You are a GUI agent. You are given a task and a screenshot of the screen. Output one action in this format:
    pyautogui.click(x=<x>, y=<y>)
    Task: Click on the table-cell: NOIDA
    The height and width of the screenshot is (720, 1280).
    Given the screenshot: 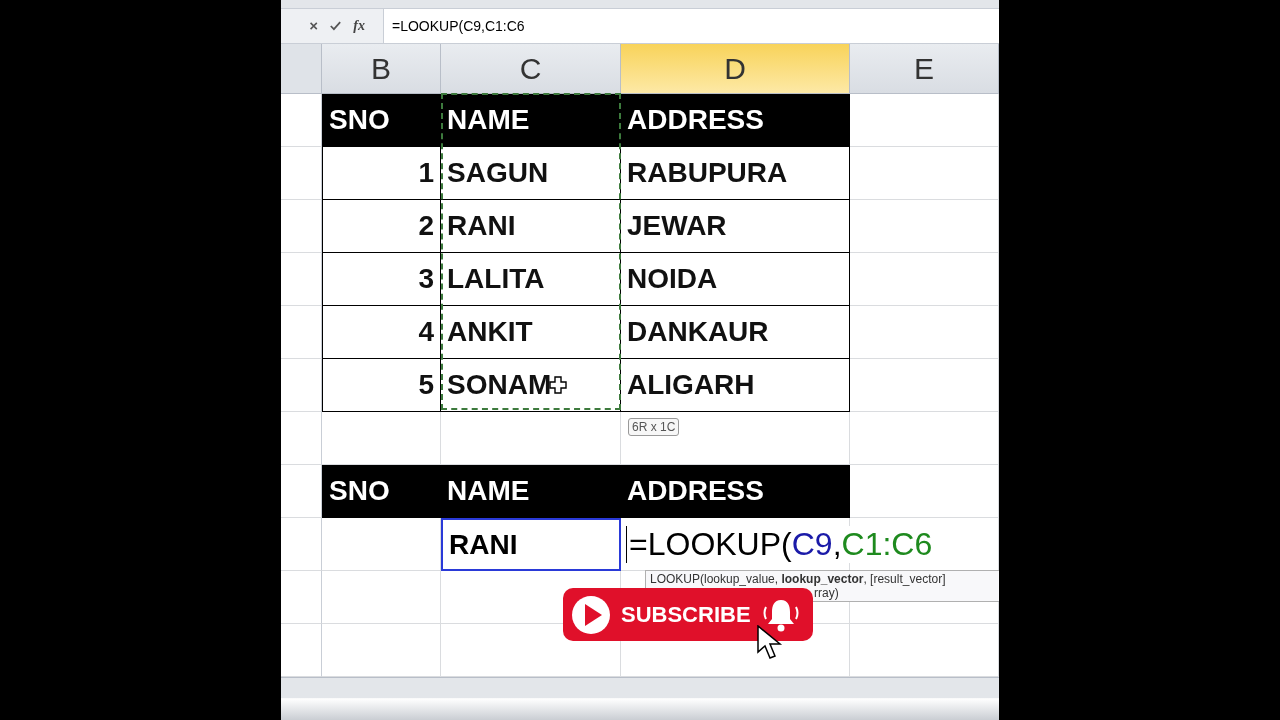 What is the action you would take?
    pyautogui.click(x=735, y=279)
    